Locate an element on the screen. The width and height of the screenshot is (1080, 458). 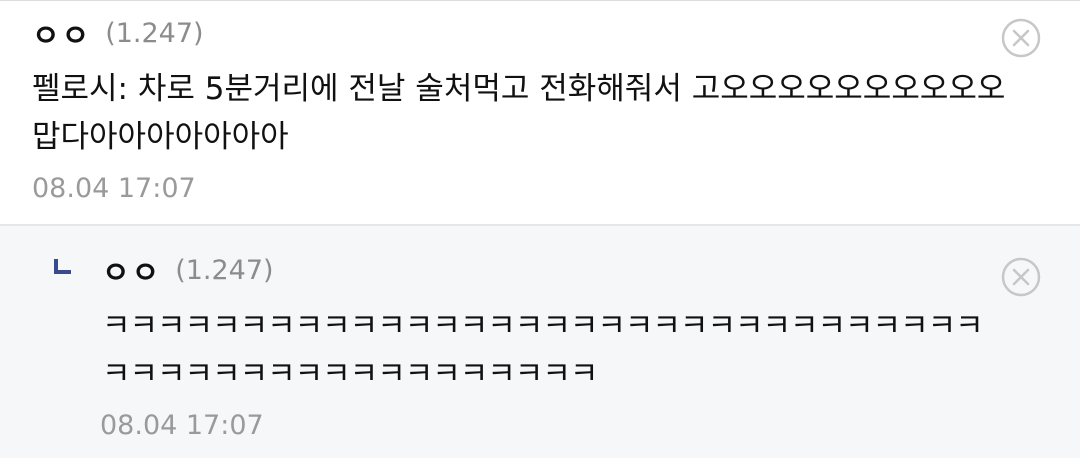
comment-timestamp: 08.04 17:07 is located at coordinates (114, 188).